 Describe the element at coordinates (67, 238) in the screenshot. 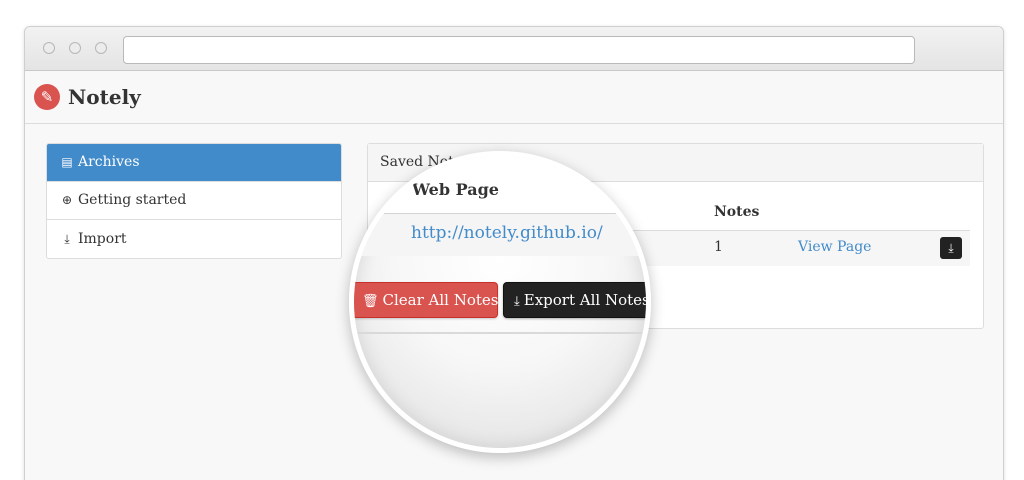

I see `import-icon: ⤓` at that location.